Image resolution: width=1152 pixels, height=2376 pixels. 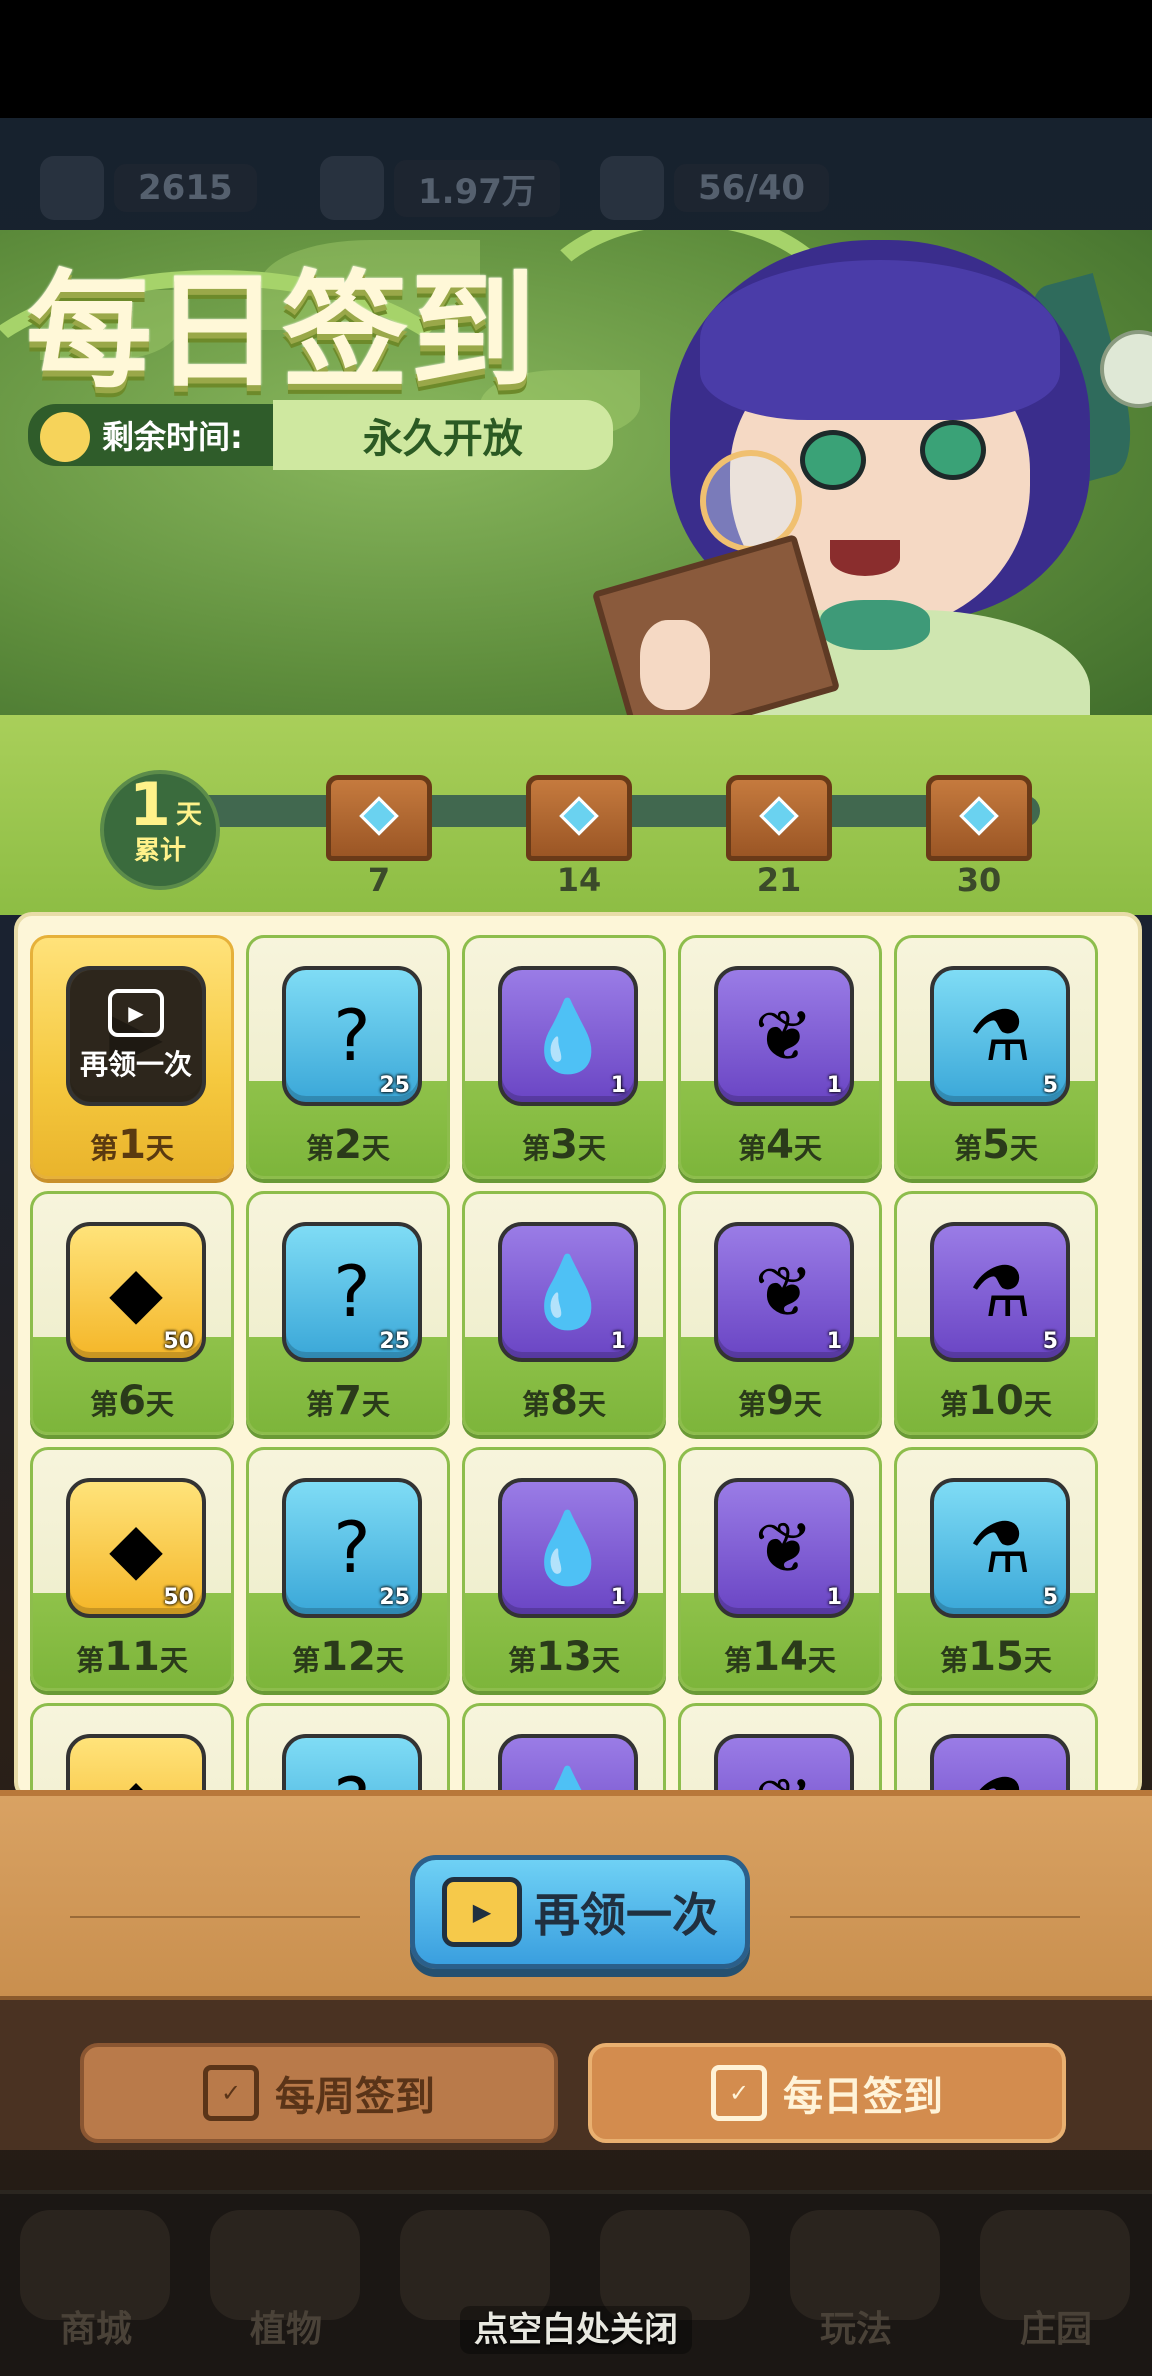 What do you see at coordinates (875, 625) in the screenshot?
I see `character-bow` at bounding box center [875, 625].